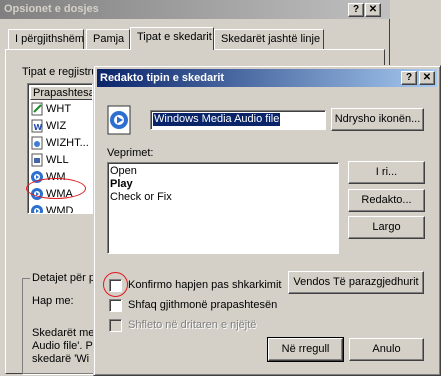 The image size is (441, 376). What do you see at coordinates (121, 184) in the screenshot?
I see `list-item: Play` at bounding box center [121, 184].